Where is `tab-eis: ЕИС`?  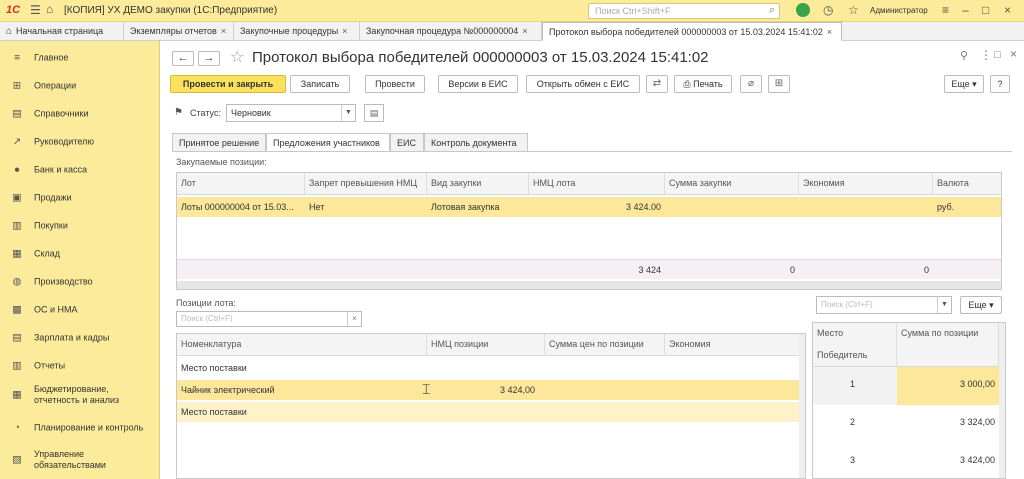 tab-eis: ЕИС is located at coordinates (407, 142).